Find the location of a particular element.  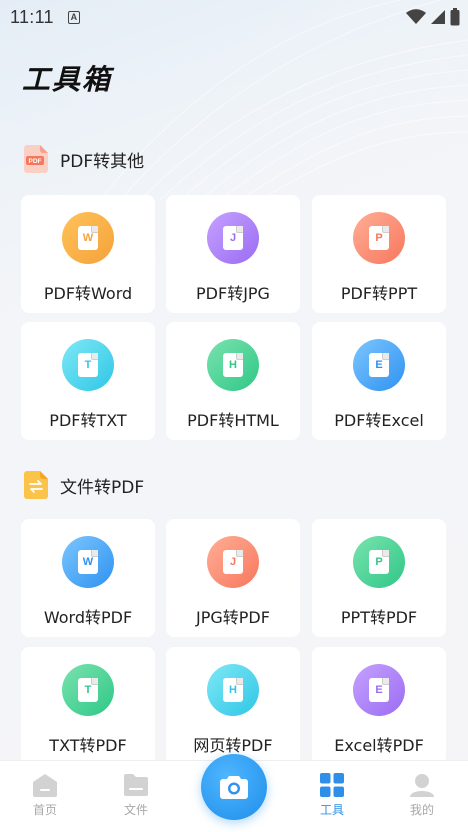

tool-card-1-0: W Word转PDF is located at coordinates (88, 578).